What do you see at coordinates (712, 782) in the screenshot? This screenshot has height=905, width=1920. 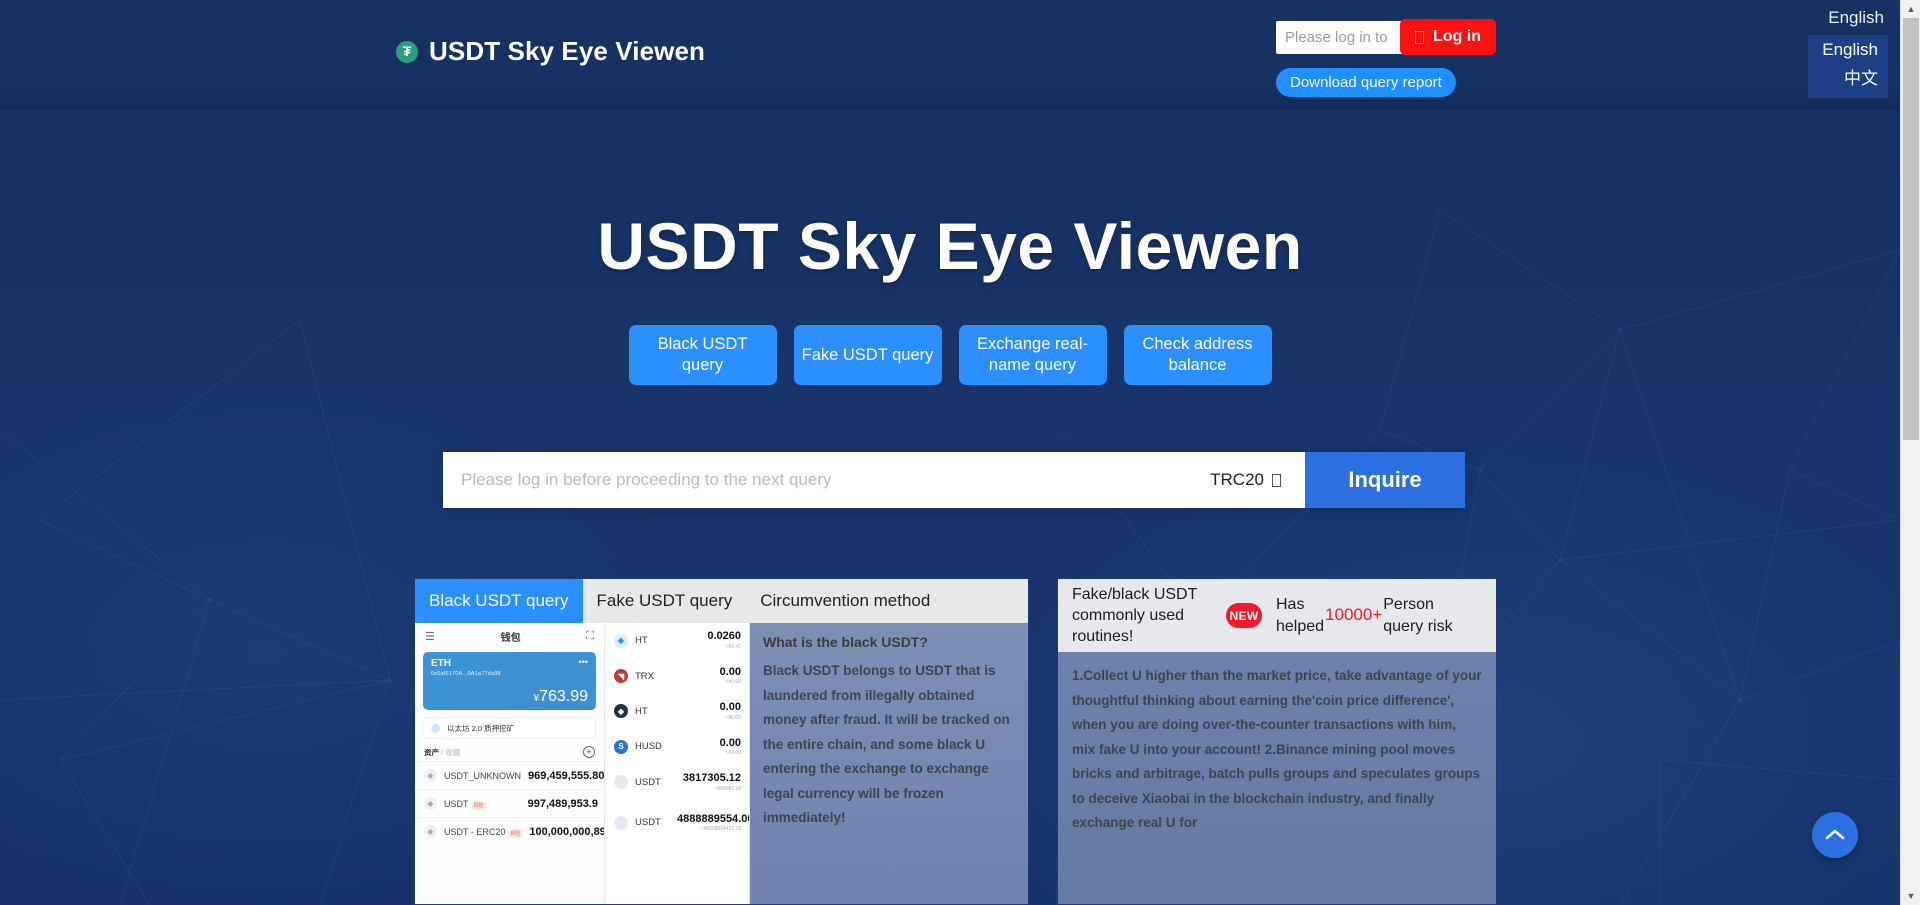 I see `token-values: 3817305.12 ≈¥69087.34` at bounding box center [712, 782].